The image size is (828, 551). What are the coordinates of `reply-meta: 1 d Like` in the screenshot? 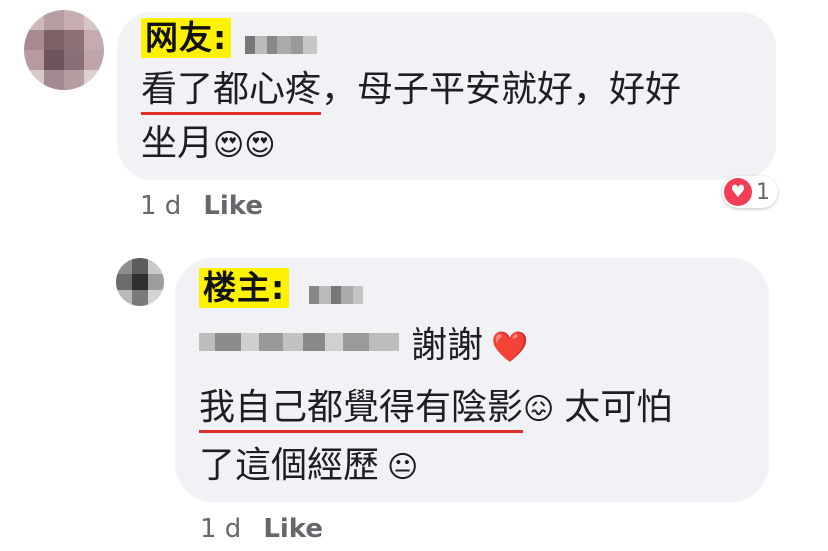 It's located at (261, 529).